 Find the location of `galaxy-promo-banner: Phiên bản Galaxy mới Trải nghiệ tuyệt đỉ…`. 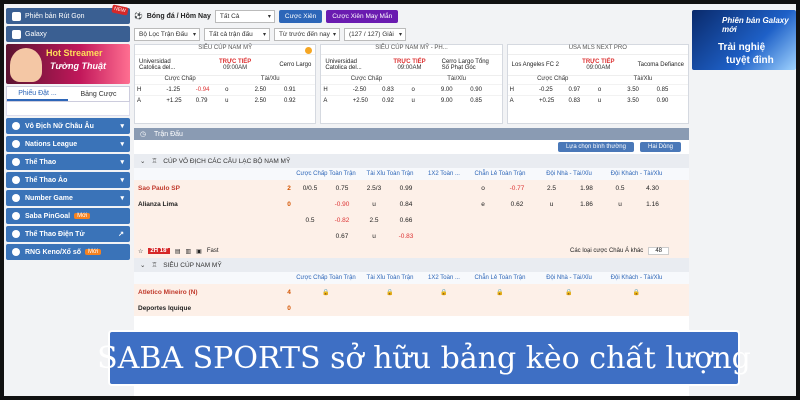

galaxy-promo-banner: Phiên bản Galaxy mới Trải nghiệ tuyệt đỉ… is located at coordinates (744, 40).